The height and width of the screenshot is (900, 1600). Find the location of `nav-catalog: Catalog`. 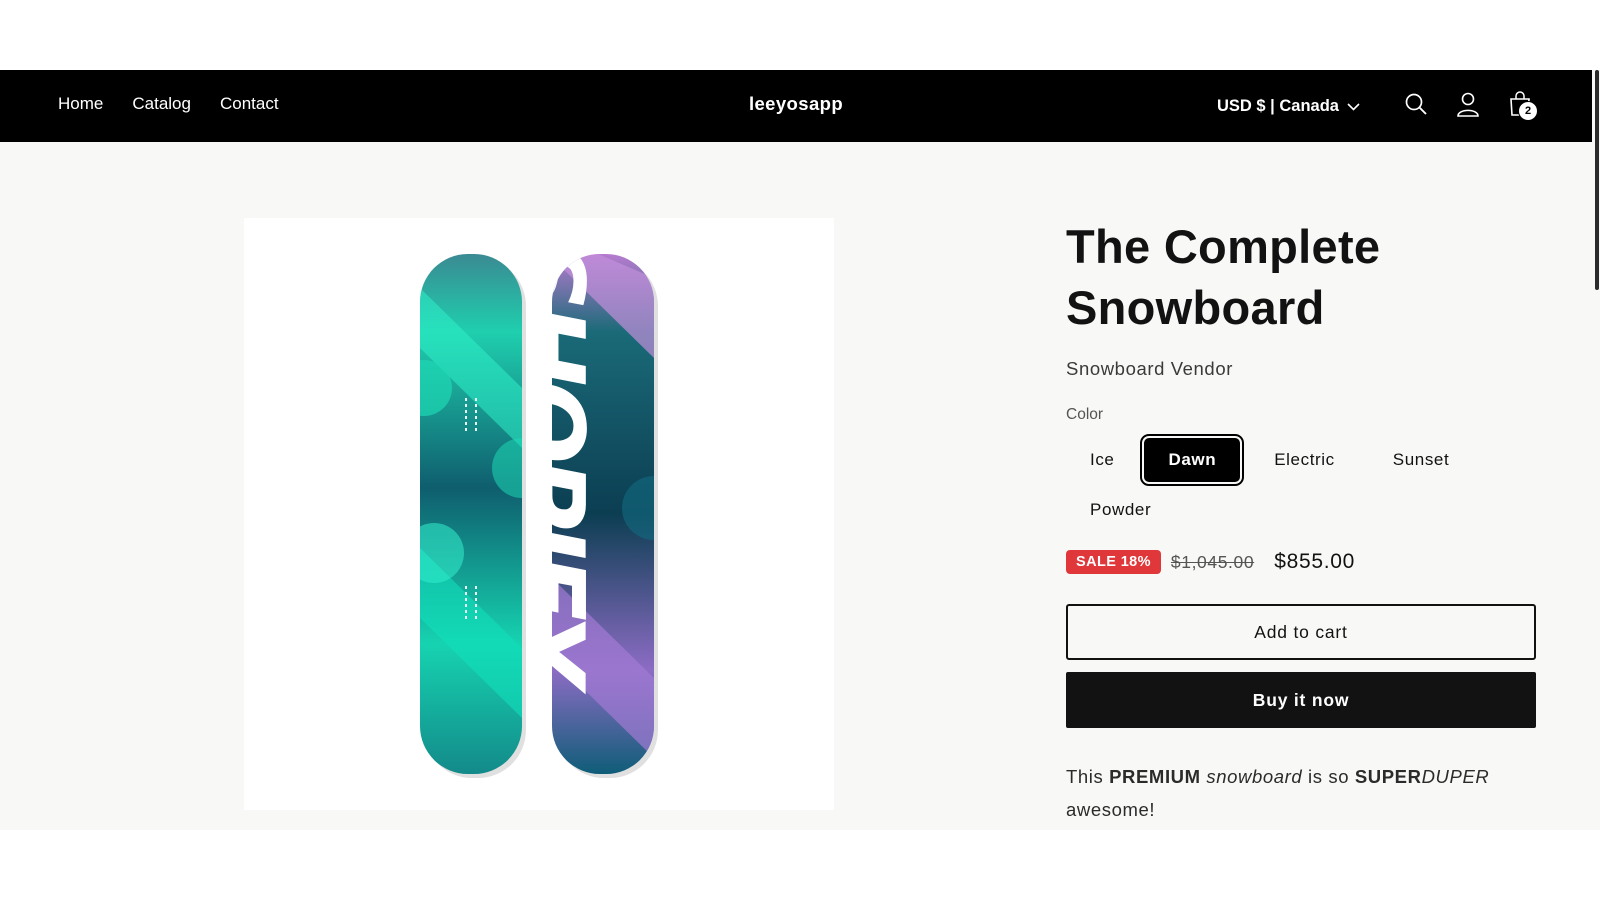

nav-catalog: Catalog is located at coordinates (161, 104).